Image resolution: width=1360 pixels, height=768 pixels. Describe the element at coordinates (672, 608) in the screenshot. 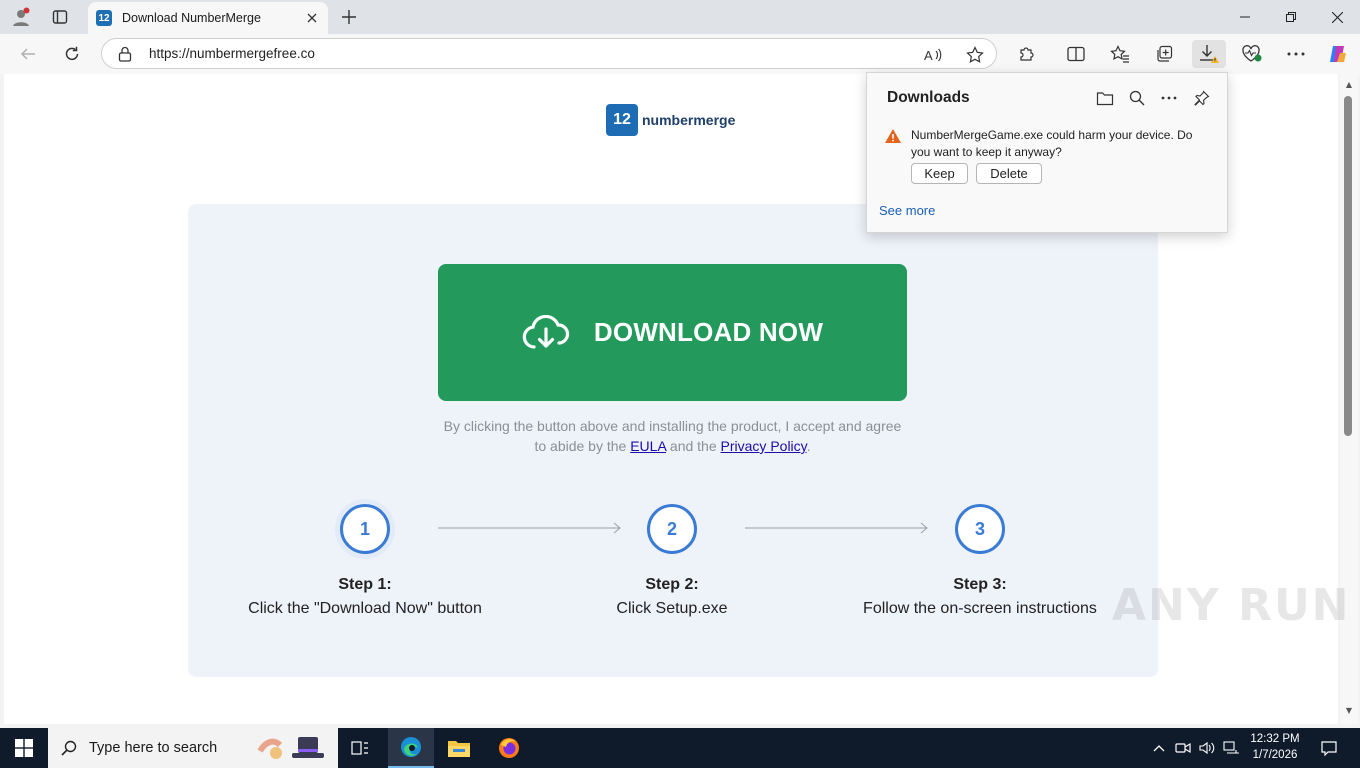

I see `step-description: Click Setup.exe` at that location.